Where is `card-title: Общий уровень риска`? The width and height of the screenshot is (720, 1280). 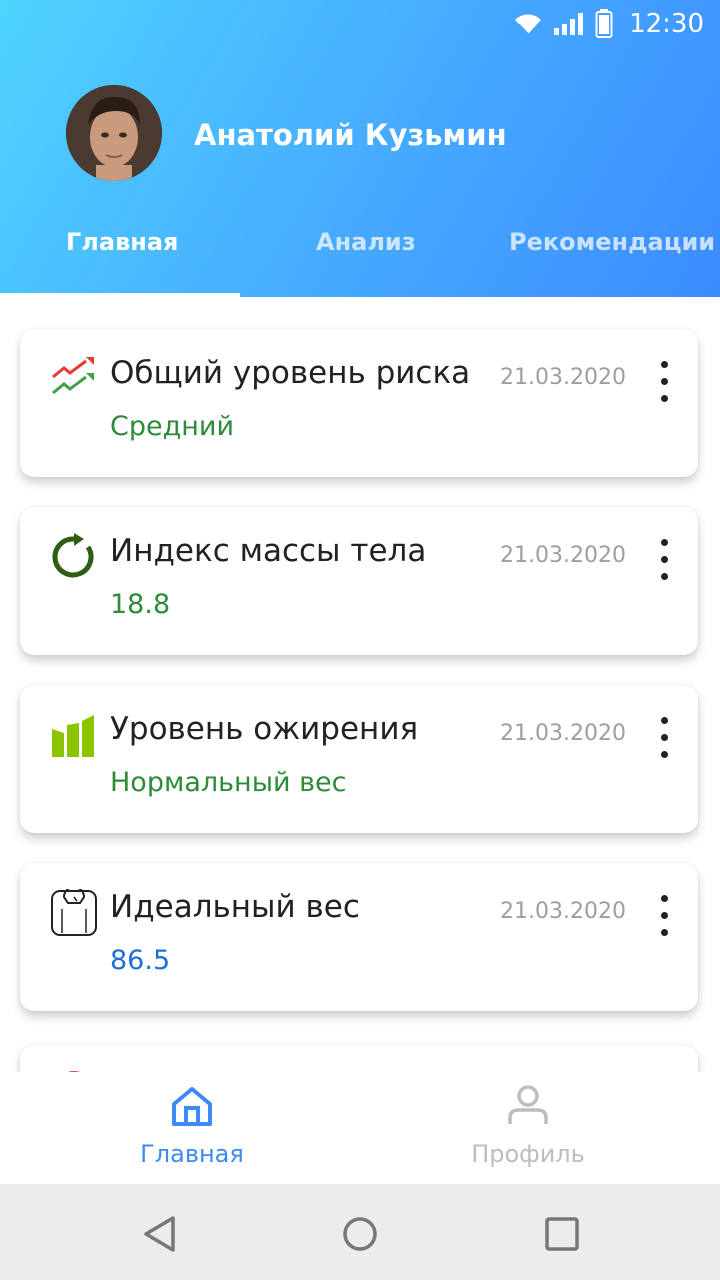 card-title: Общий уровень риска is located at coordinates (290, 373).